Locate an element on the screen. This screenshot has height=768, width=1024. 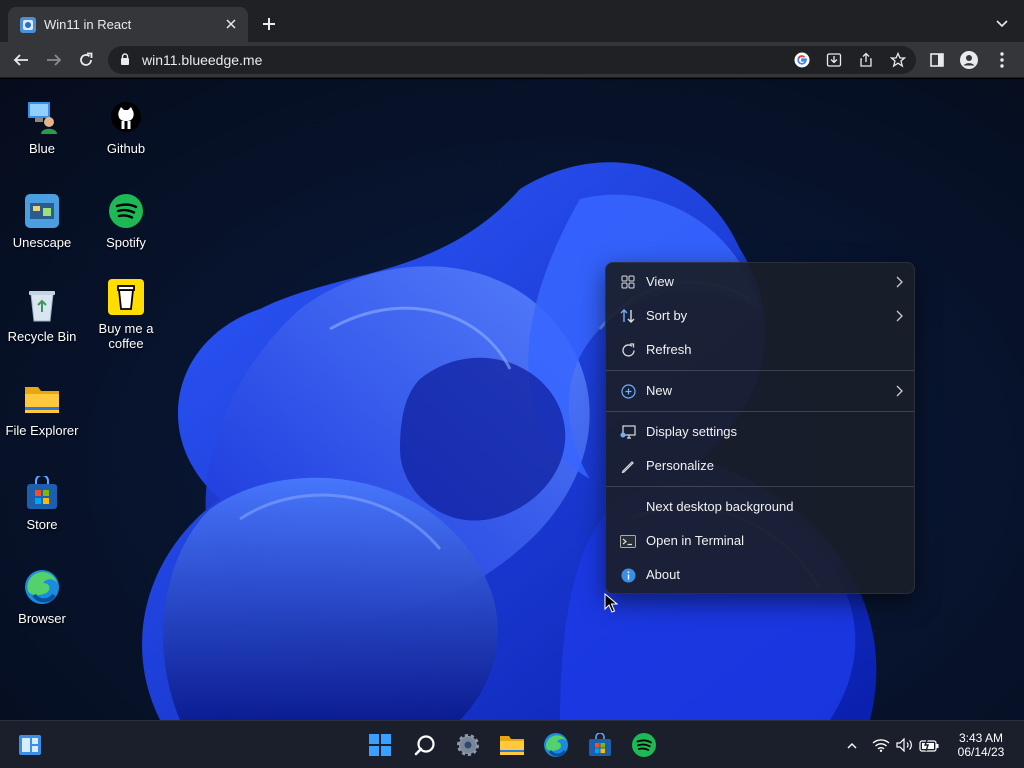
context-menu-item-refresh: Refresh is located at coordinates (761, 350).